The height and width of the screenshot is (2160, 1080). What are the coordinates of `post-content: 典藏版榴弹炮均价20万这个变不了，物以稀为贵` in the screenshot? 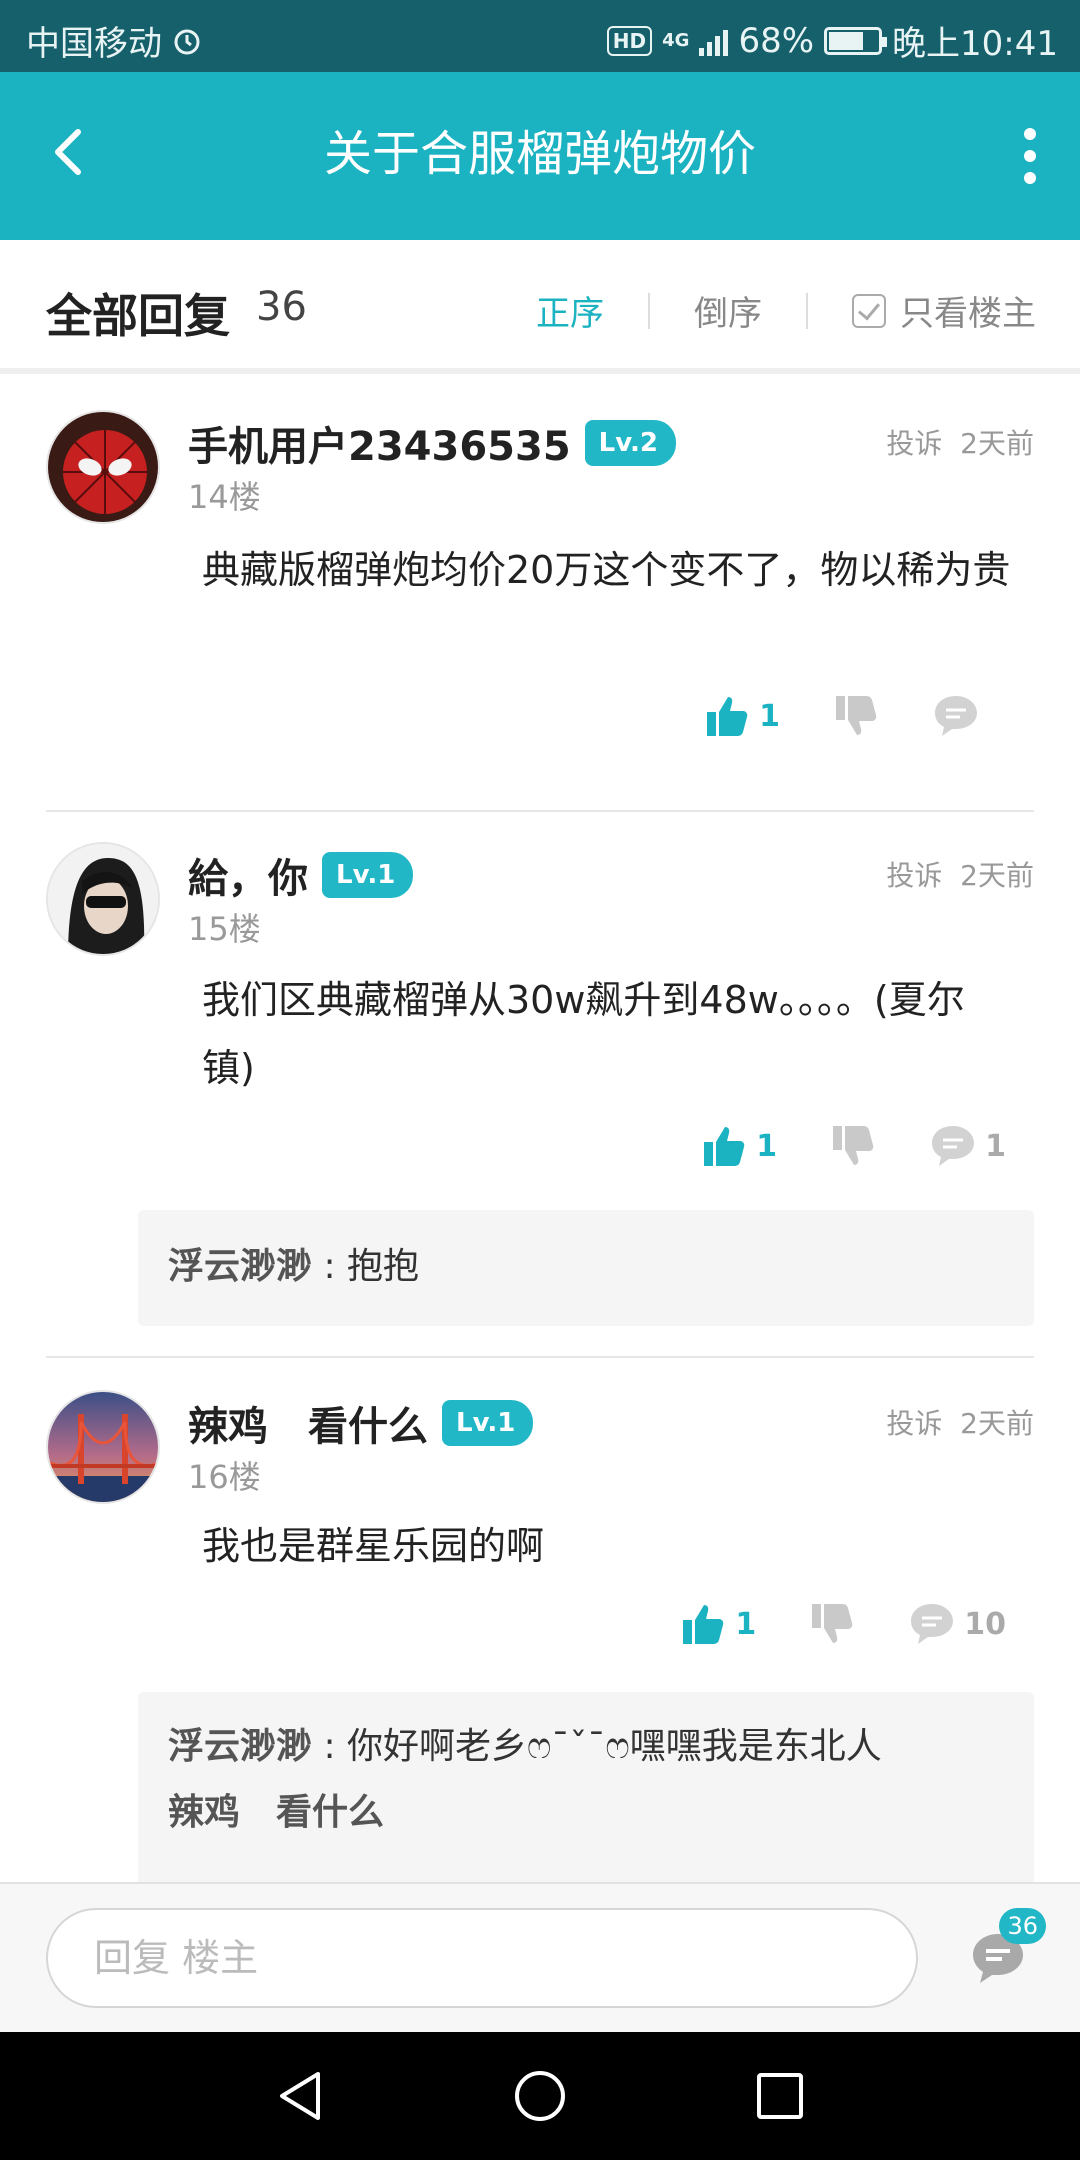 It's located at (606, 570).